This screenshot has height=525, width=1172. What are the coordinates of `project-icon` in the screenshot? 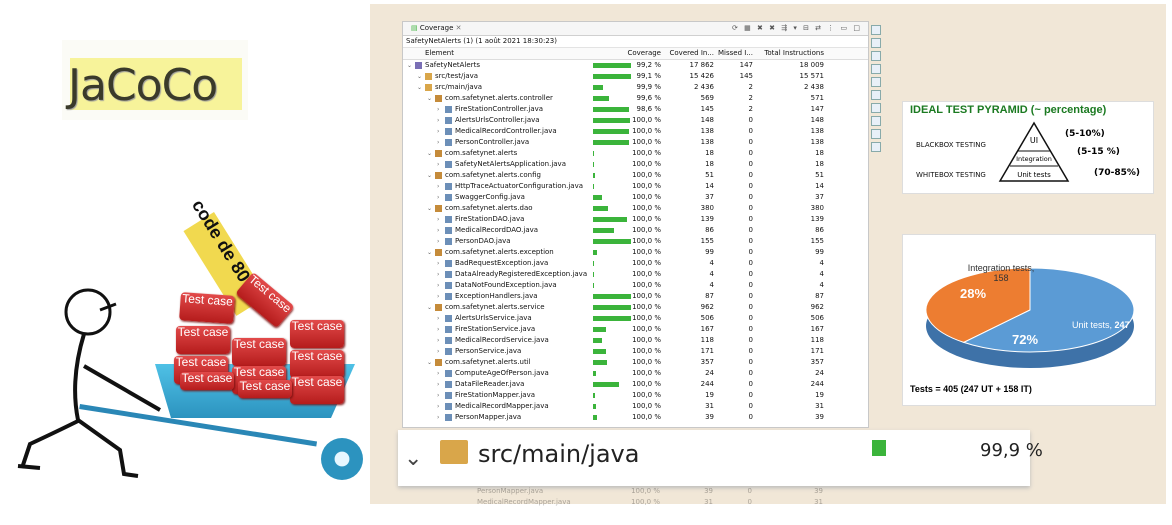 It's located at (418, 65).